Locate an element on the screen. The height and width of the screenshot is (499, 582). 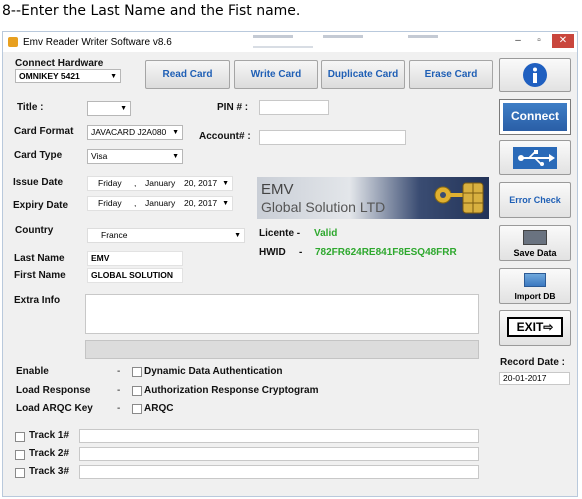
track3-label: Track 3# is located at coordinates (49, 471).